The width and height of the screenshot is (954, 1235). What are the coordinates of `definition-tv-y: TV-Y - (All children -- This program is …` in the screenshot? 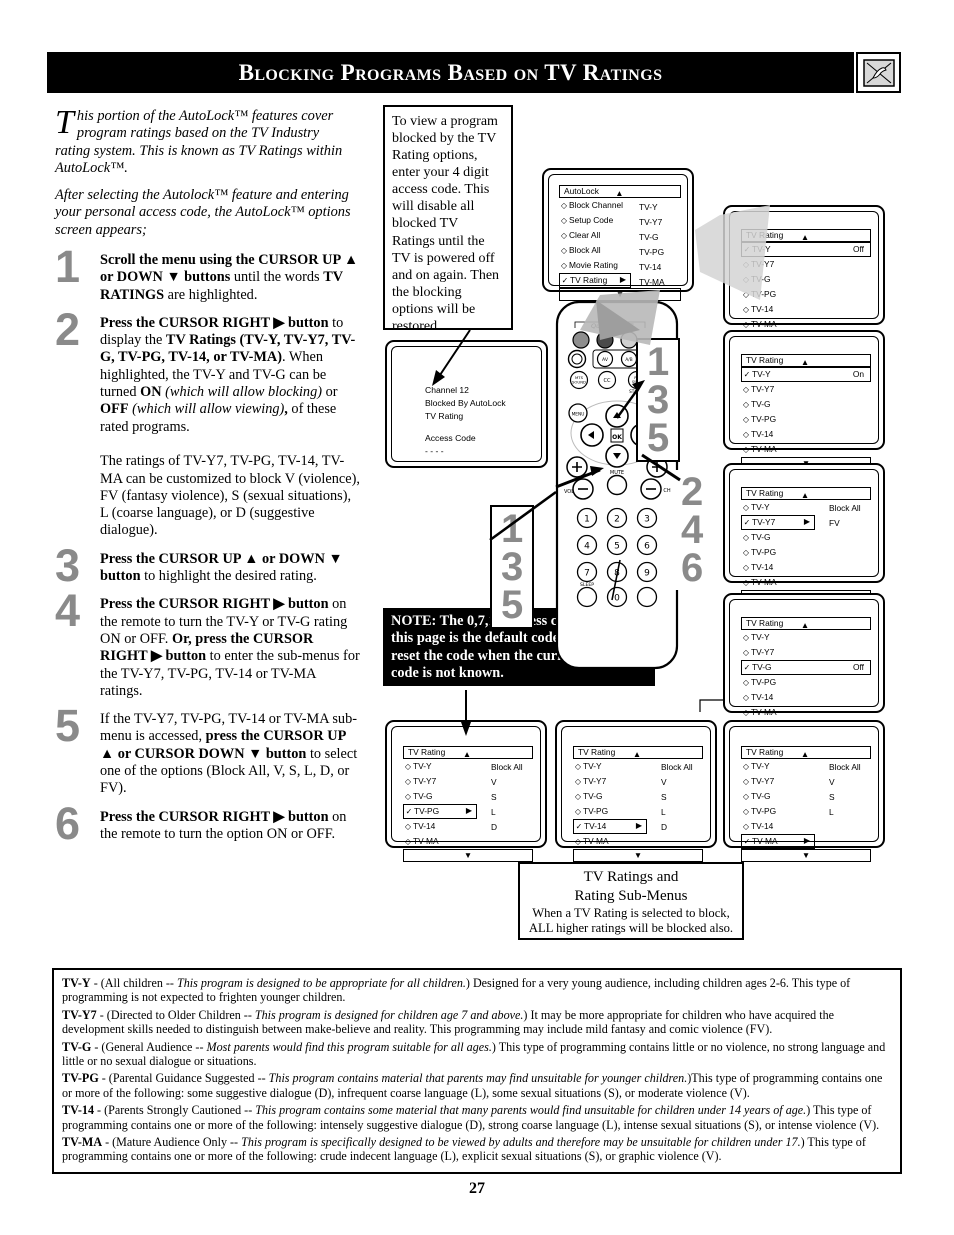 It's located at (456, 990).